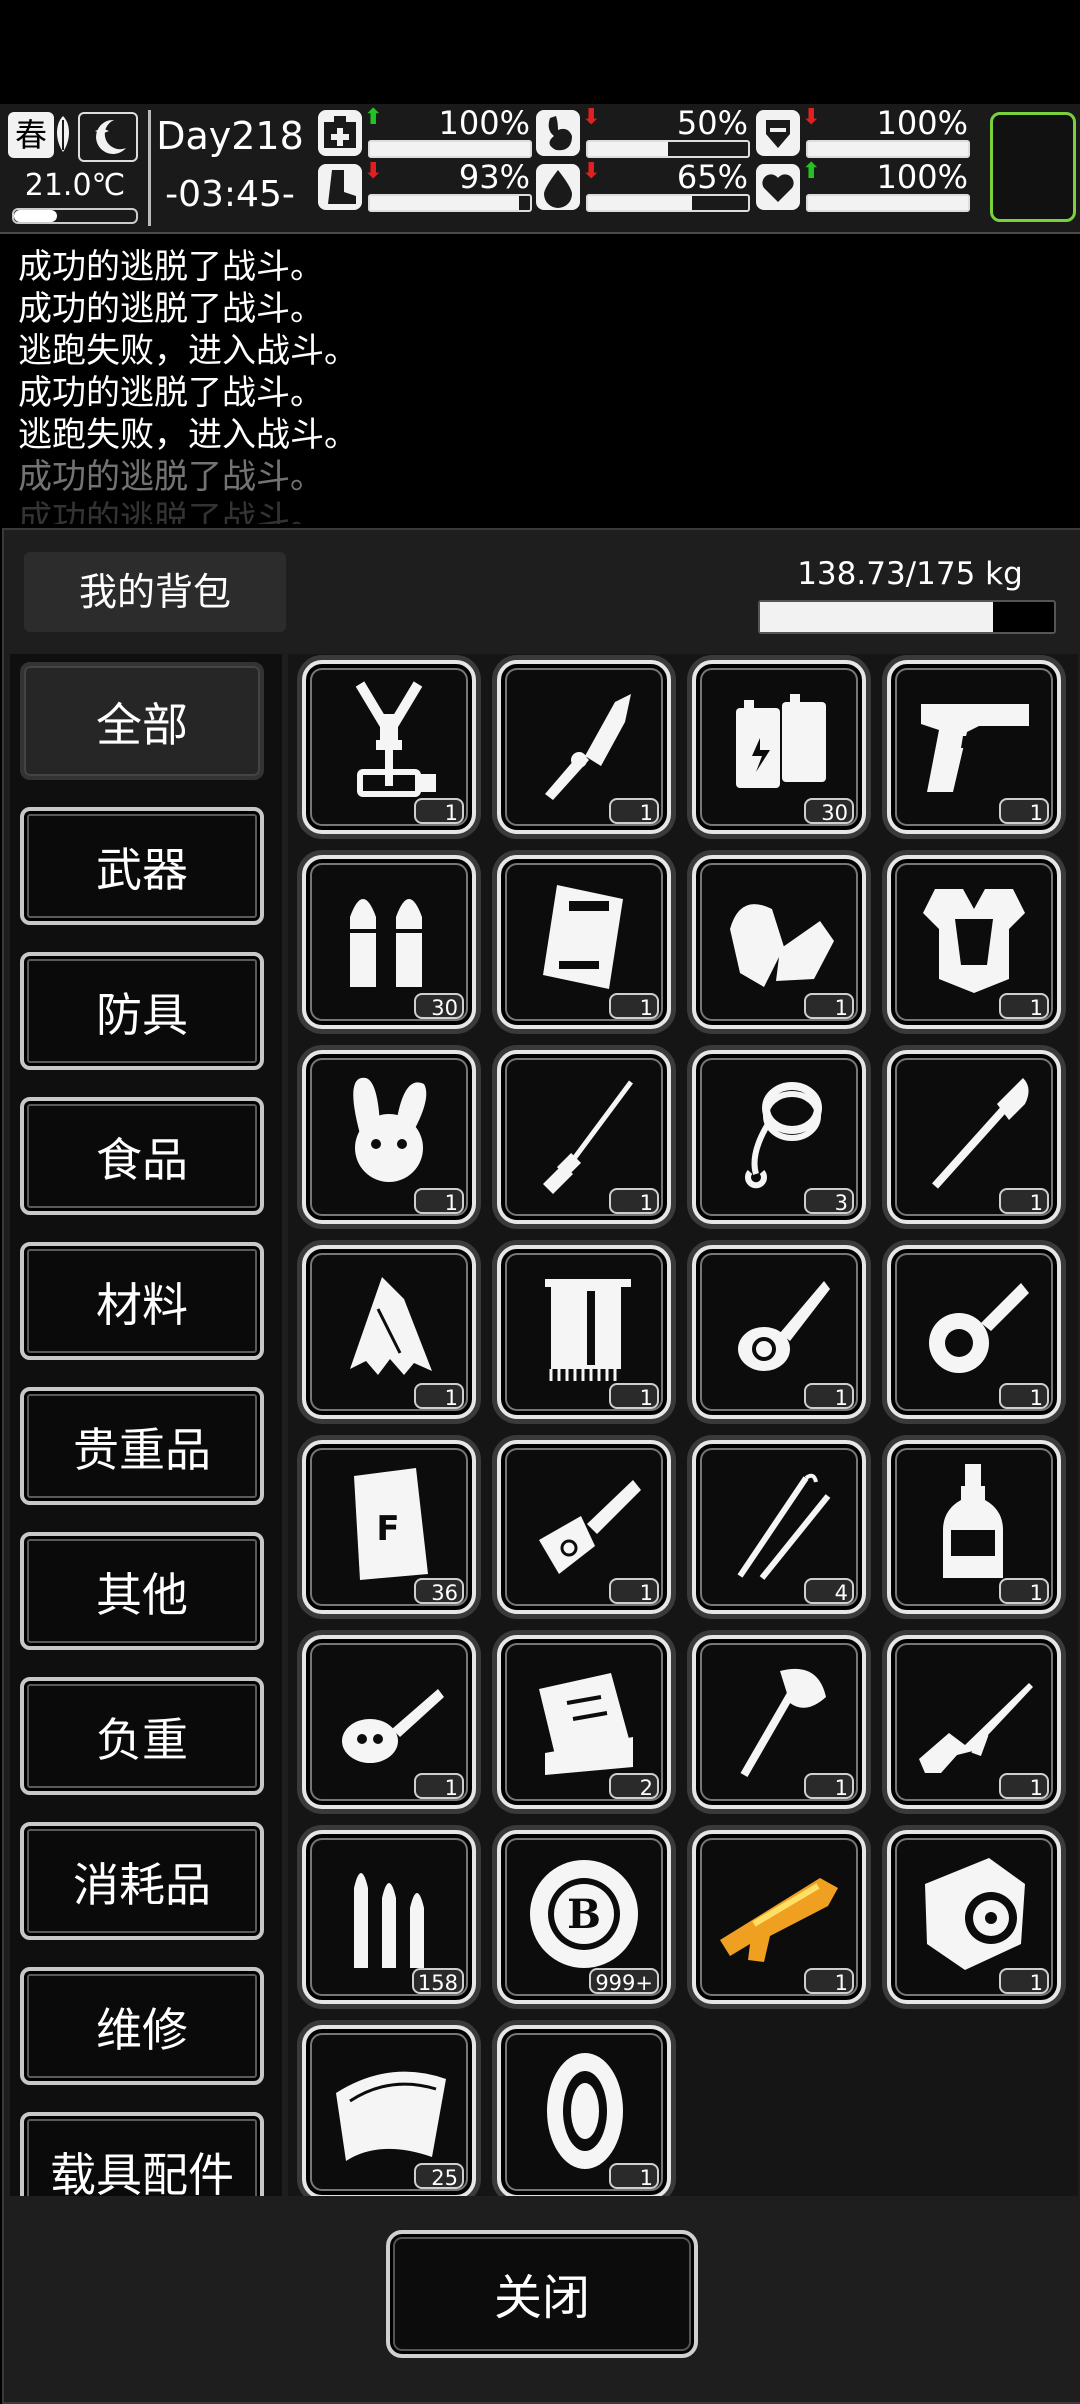  I want to click on item-slot: 158, so click(389, 1917).